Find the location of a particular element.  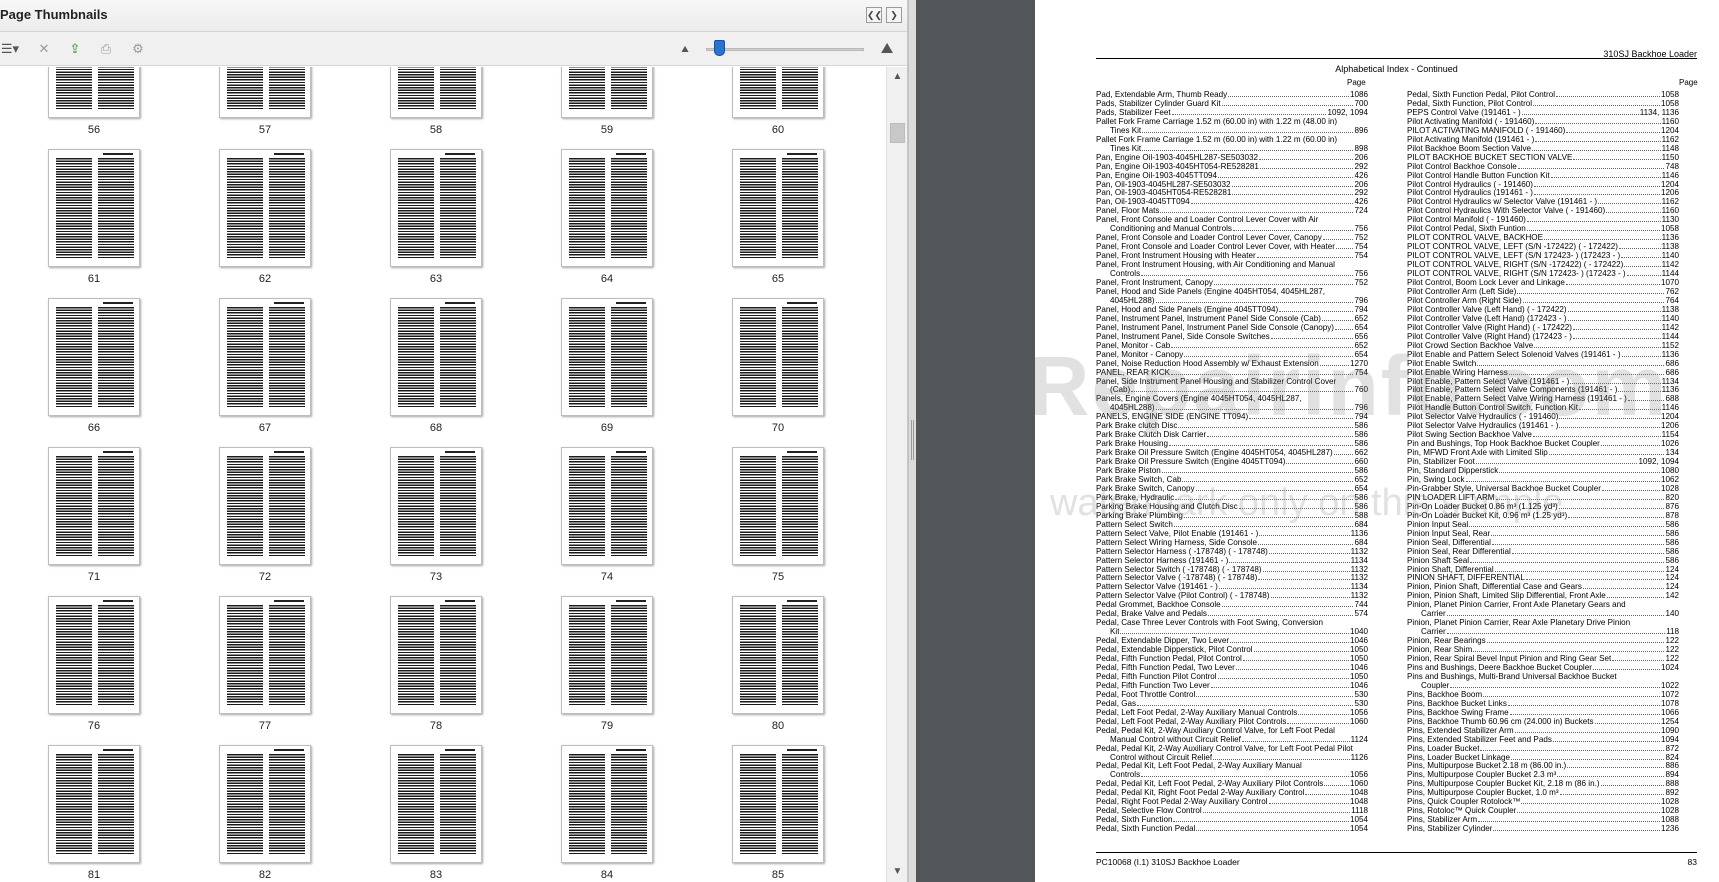

index-entry-text: Pilot Control Backhoe Console is located at coordinates (1462, 166).